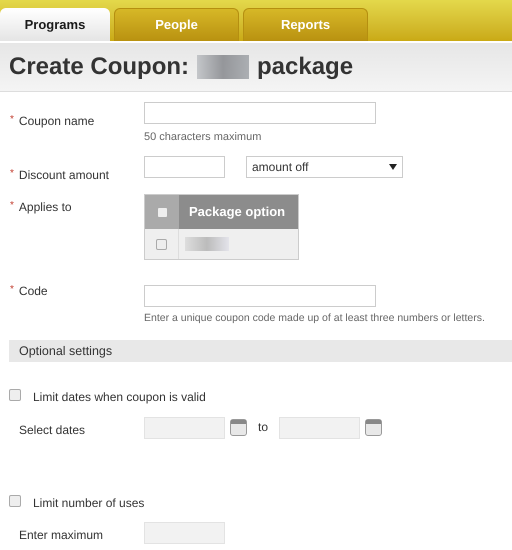 This screenshot has height=550, width=512. Describe the element at coordinates (305, 67) in the screenshot. I see `page-title: package` at that location.